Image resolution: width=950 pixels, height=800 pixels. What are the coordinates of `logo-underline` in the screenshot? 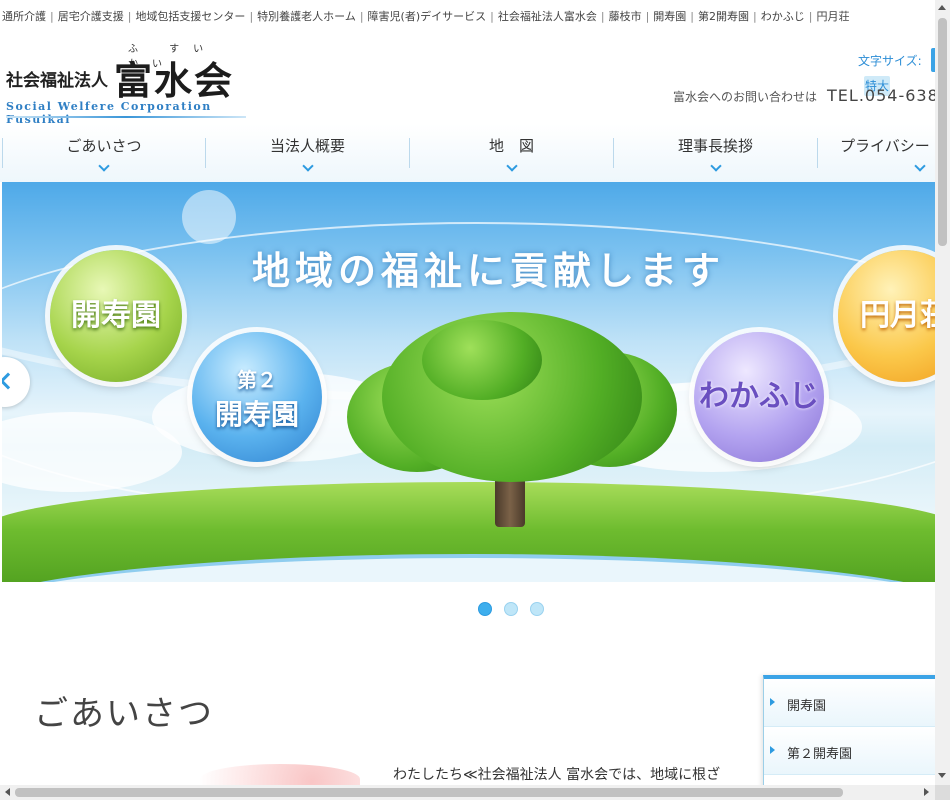 It's located at (126, 117).